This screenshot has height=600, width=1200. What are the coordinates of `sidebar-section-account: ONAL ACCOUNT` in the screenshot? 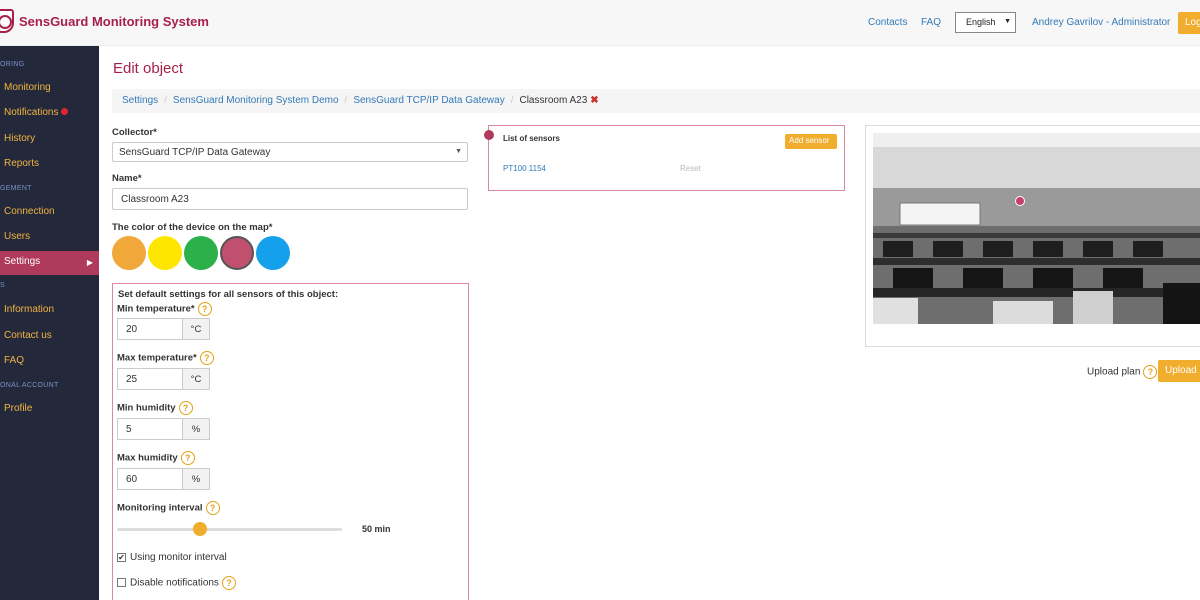 It's located at (29, 385).